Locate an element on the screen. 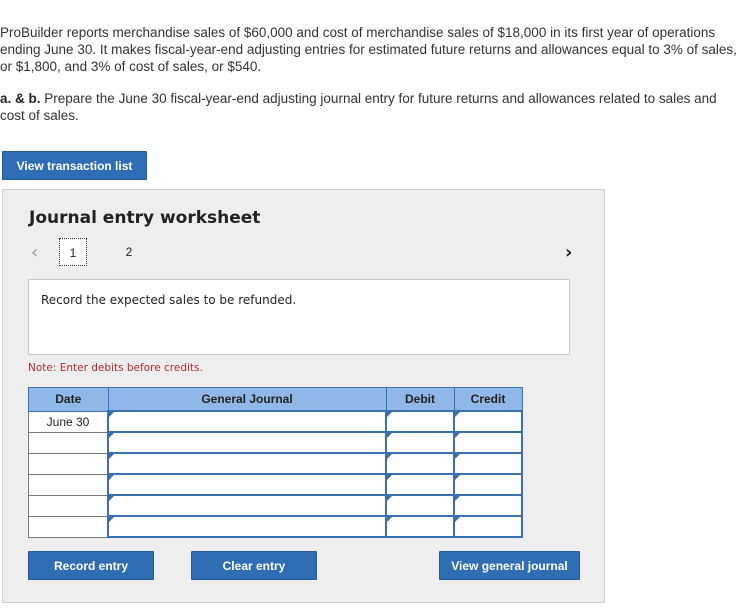 The width and height of the screenshot is (752, 615). clear-entry-button: Clear entry is located at coordinates (254, 565).